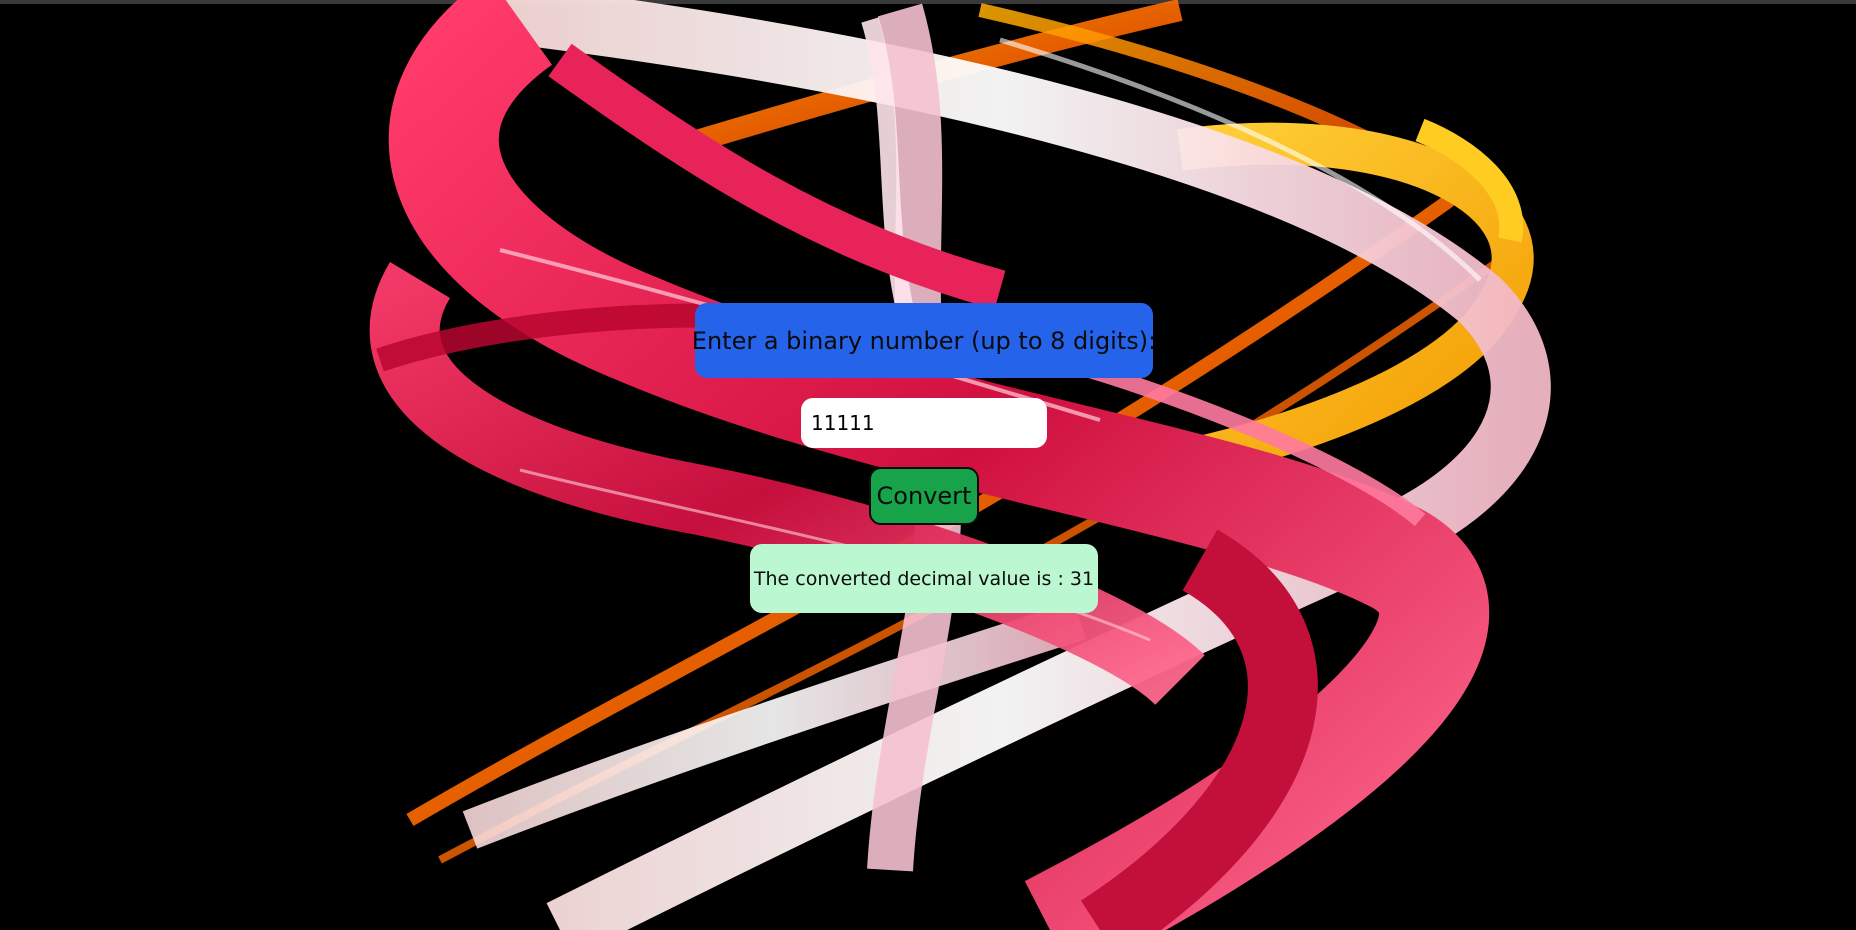  I want to click on result-message: The converted decimal value is : 31, so click(924, 578).